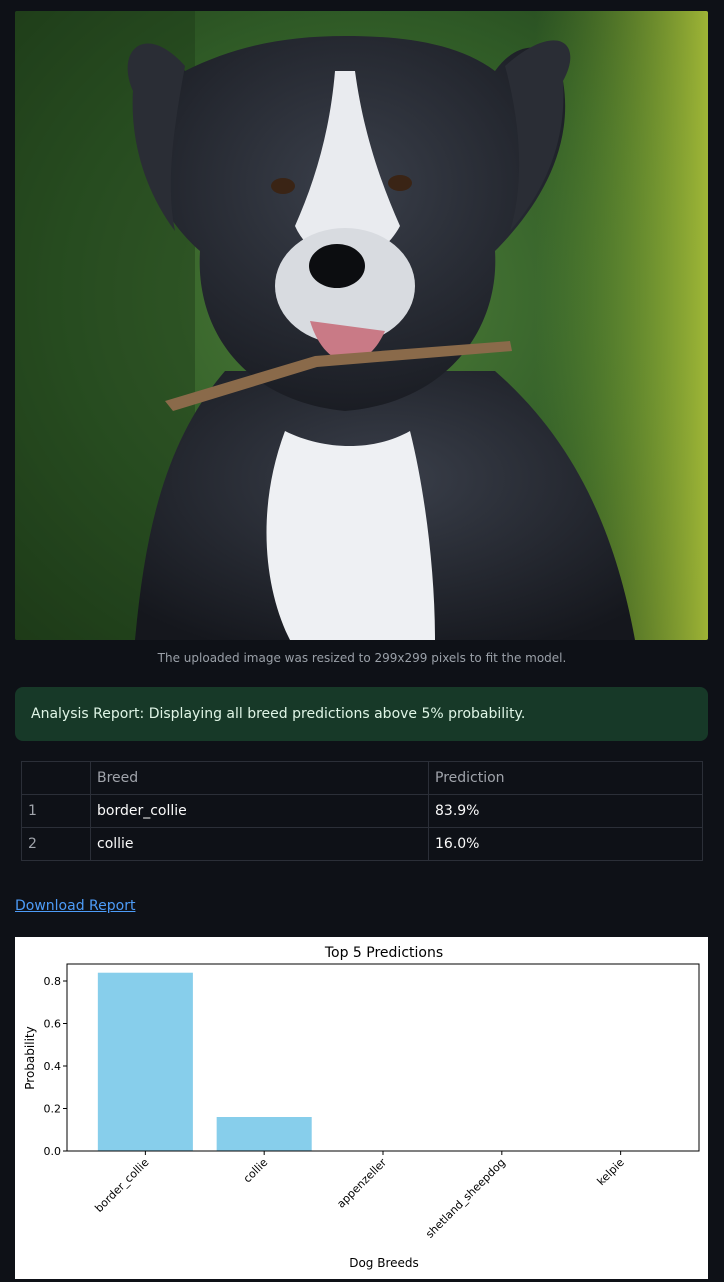 Image resolution: width=724 pixels, height=1282 pixels. Describe the element at coordinates (611, 1172) in the screenshot. I see `x-tick-label: kelpie` at that location.